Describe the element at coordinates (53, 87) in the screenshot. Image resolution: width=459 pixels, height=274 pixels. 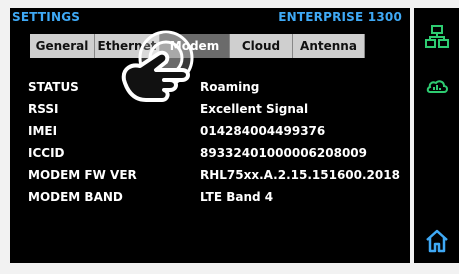
I see `info-label: STATUS` at that location.